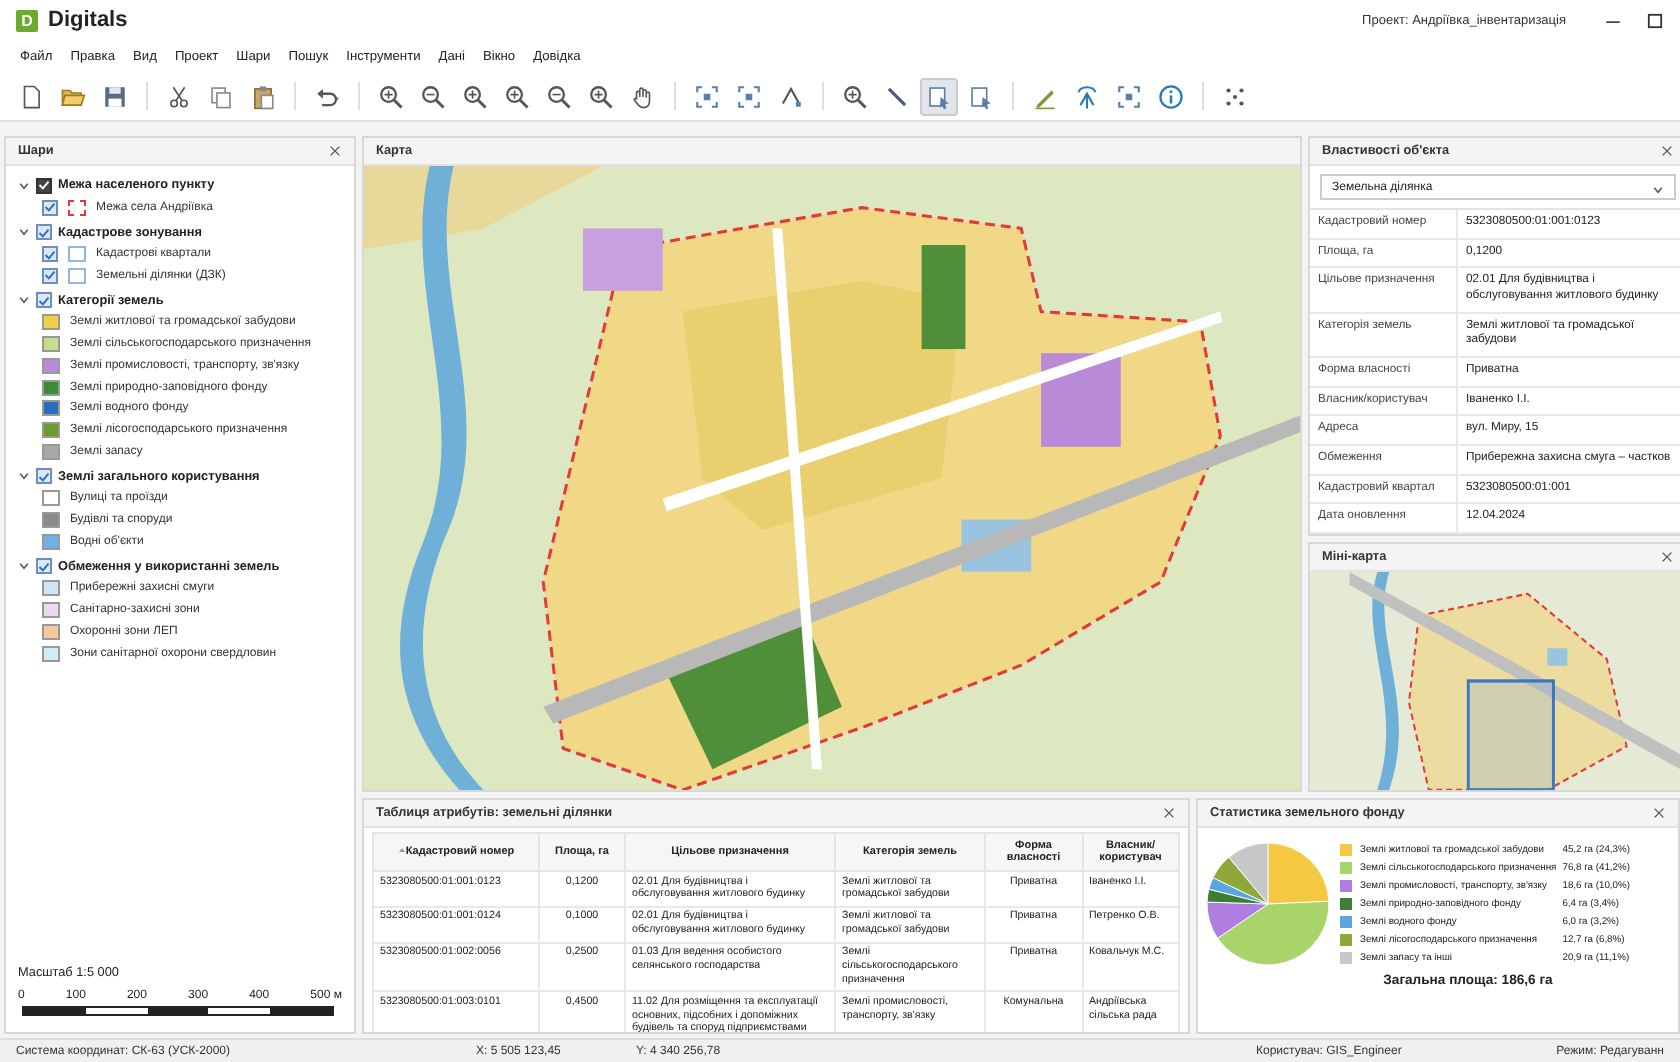 This screenshot has height=1062, width=1680. What do you see at coordinates (221, 96) in the screenshot?
I see `copy-icon` at bounding box center [221, 96].